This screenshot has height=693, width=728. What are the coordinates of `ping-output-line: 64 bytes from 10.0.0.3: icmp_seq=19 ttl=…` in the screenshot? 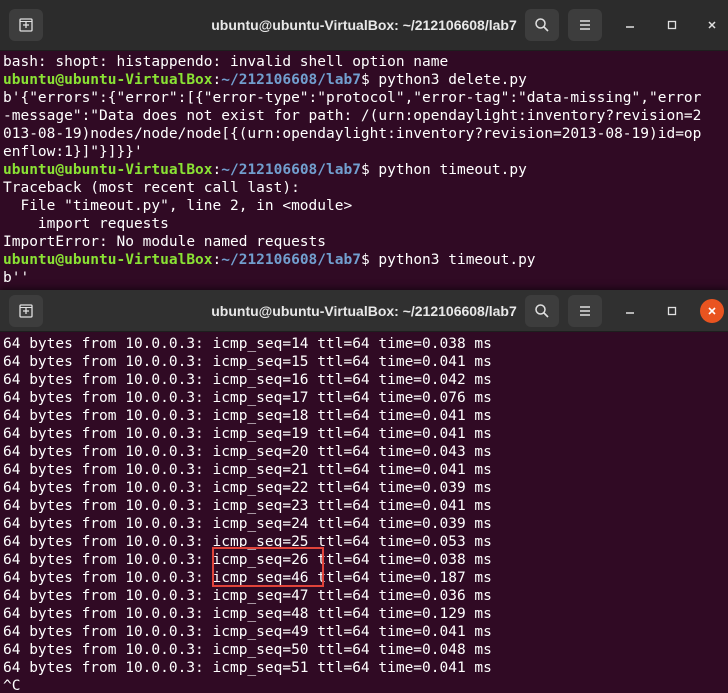 It's located at (247, 434).